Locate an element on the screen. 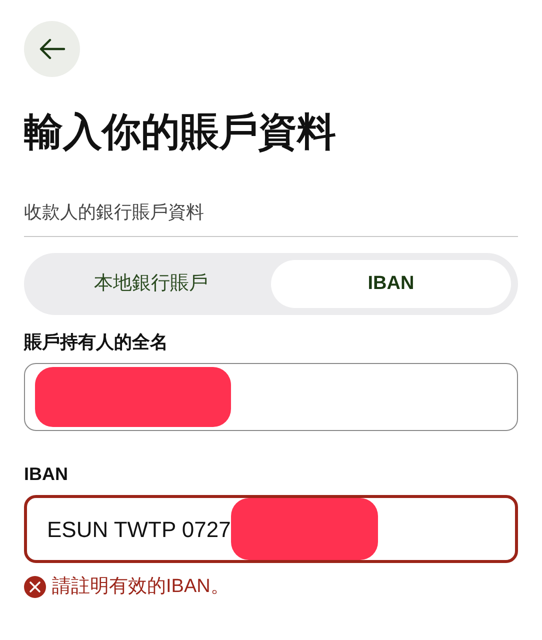  input-field: ESUN TWTP 0727 is located at coordinates (271, 529).